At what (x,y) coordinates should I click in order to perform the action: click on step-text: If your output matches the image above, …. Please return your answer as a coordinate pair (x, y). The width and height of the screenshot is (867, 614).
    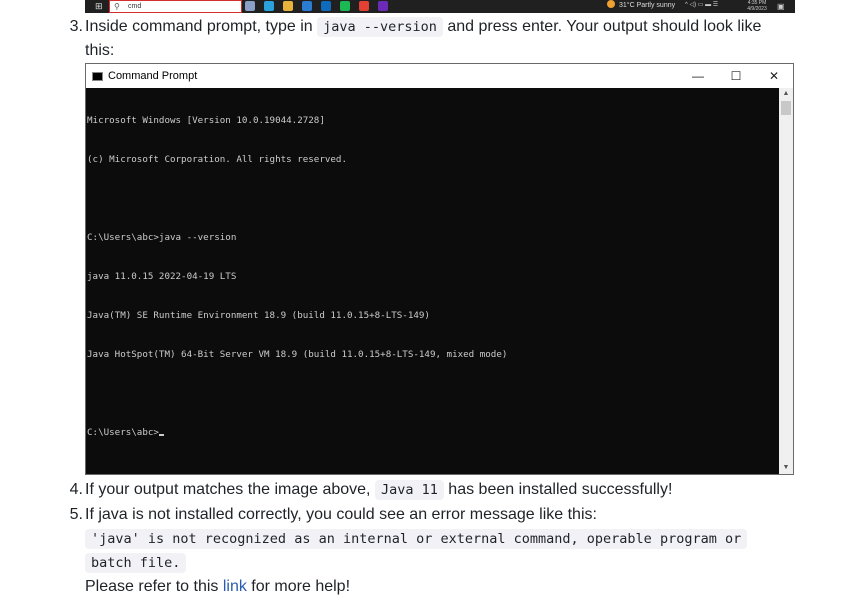
    Looking at the image, I should click on (378, 490).